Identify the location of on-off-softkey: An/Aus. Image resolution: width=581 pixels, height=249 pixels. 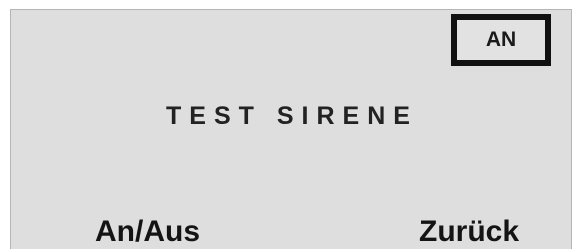
(147, 232).